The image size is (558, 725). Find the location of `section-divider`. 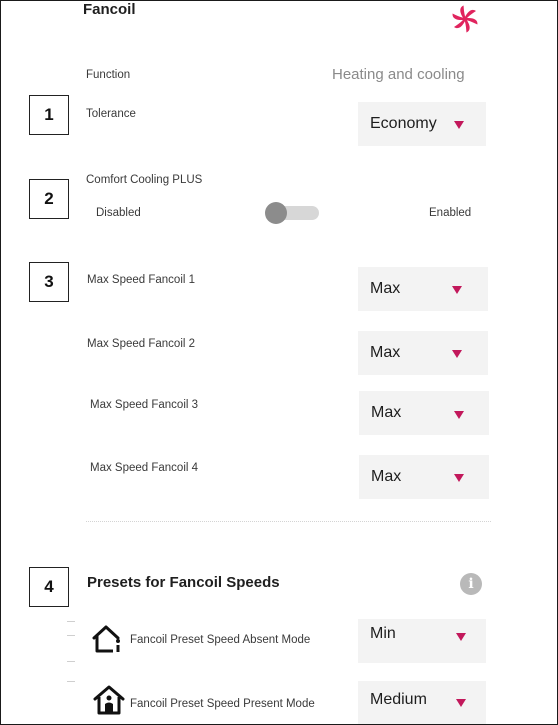

section-divider is located at coordinates (288, 521).